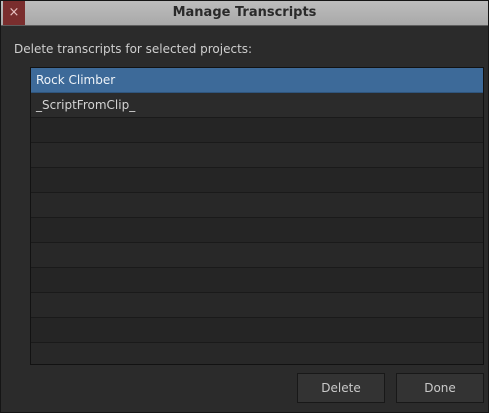 This screenshot has width=489, height=413. What do you see at coordinates (257, 105) in the screenshot?
I see `project-item-scriptfromclip: _ScriptFromClip_` at bounding box center [257, 105].